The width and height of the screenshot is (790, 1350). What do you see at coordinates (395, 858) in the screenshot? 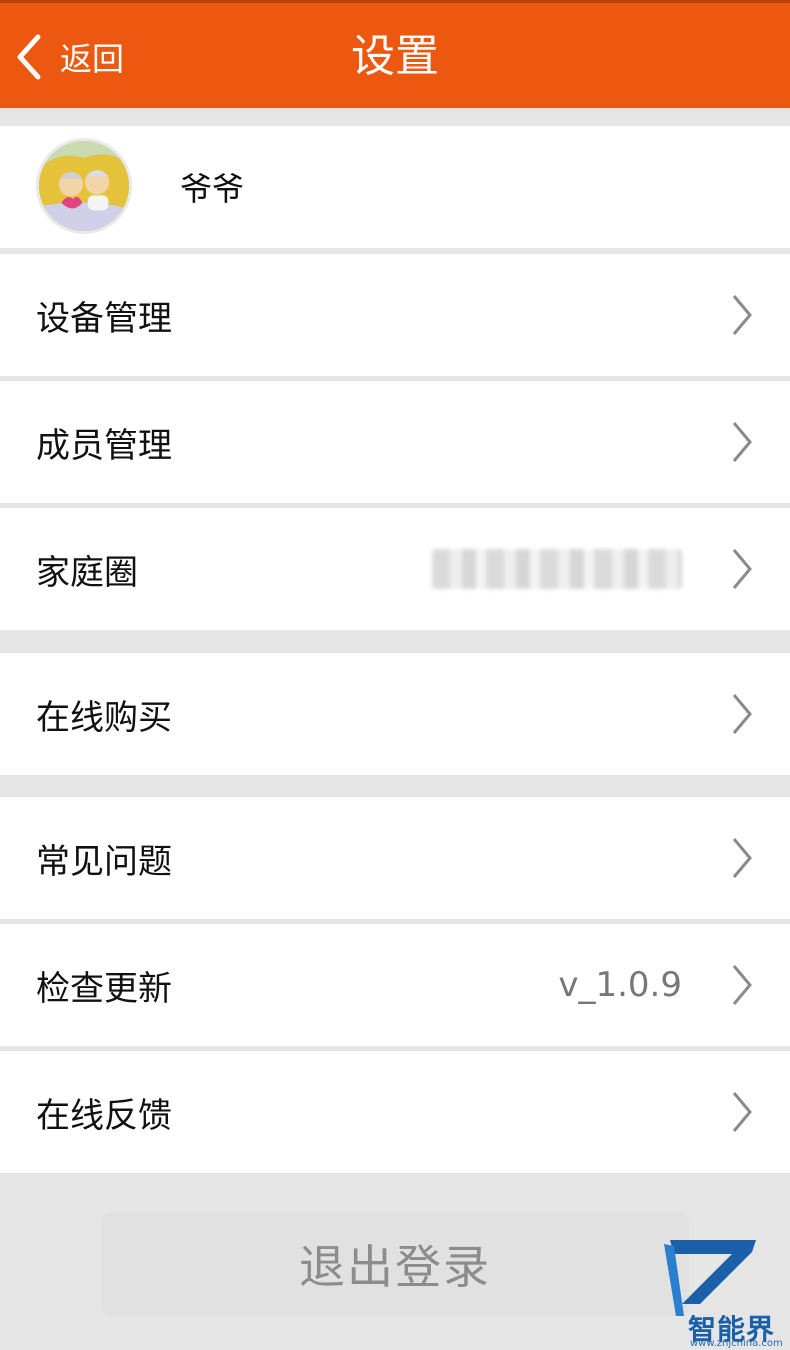
I see `menu-item-faq: 常见问题` at bounding box center [395, 858].